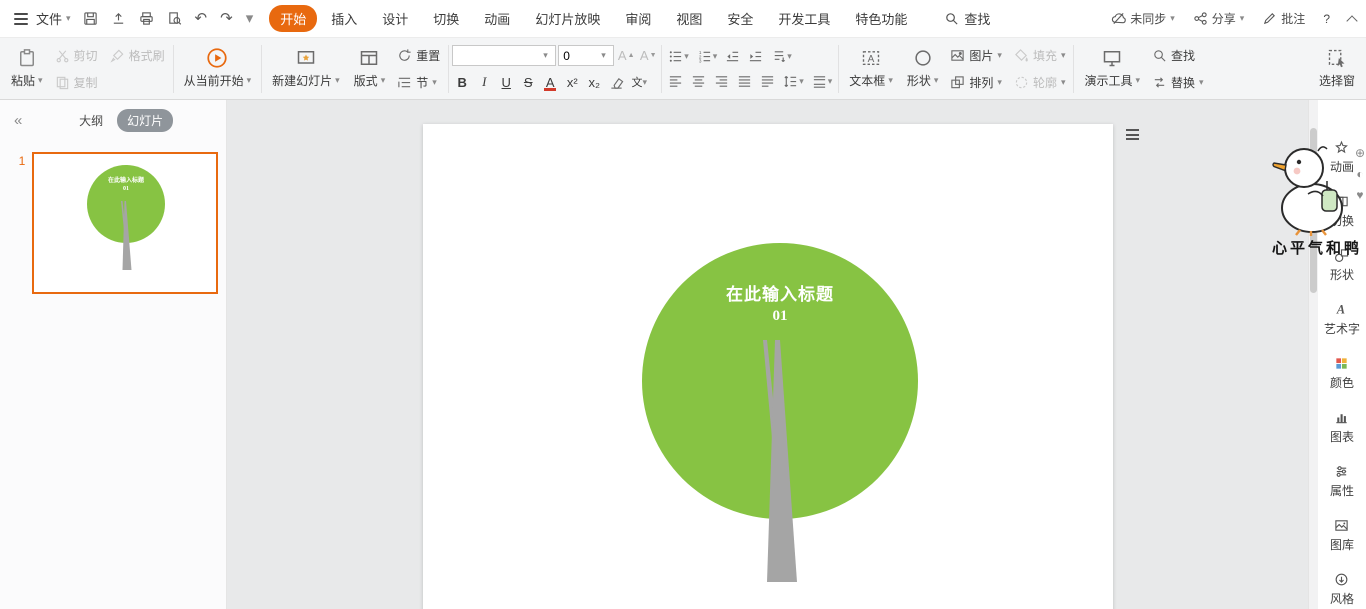 This screenshot has width=1366, height=609. Describe the element at coordinates (1218, 18) in the screenshot. I see `share-button: 分享 ▾` at that location.